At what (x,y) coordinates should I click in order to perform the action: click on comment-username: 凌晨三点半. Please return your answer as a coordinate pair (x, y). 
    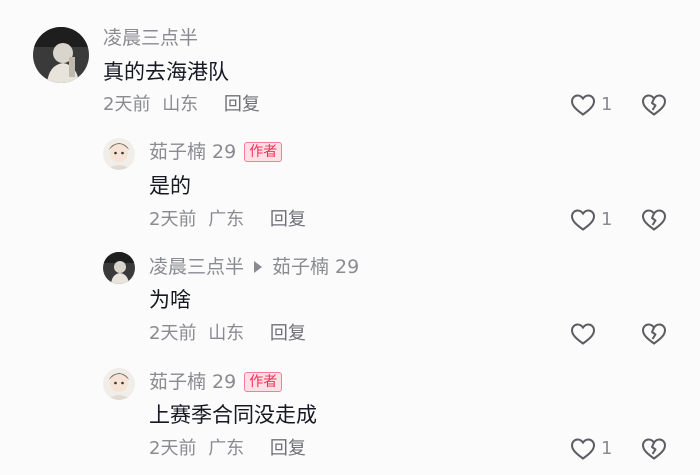
    Looking at the image, I should click on (150, 38).